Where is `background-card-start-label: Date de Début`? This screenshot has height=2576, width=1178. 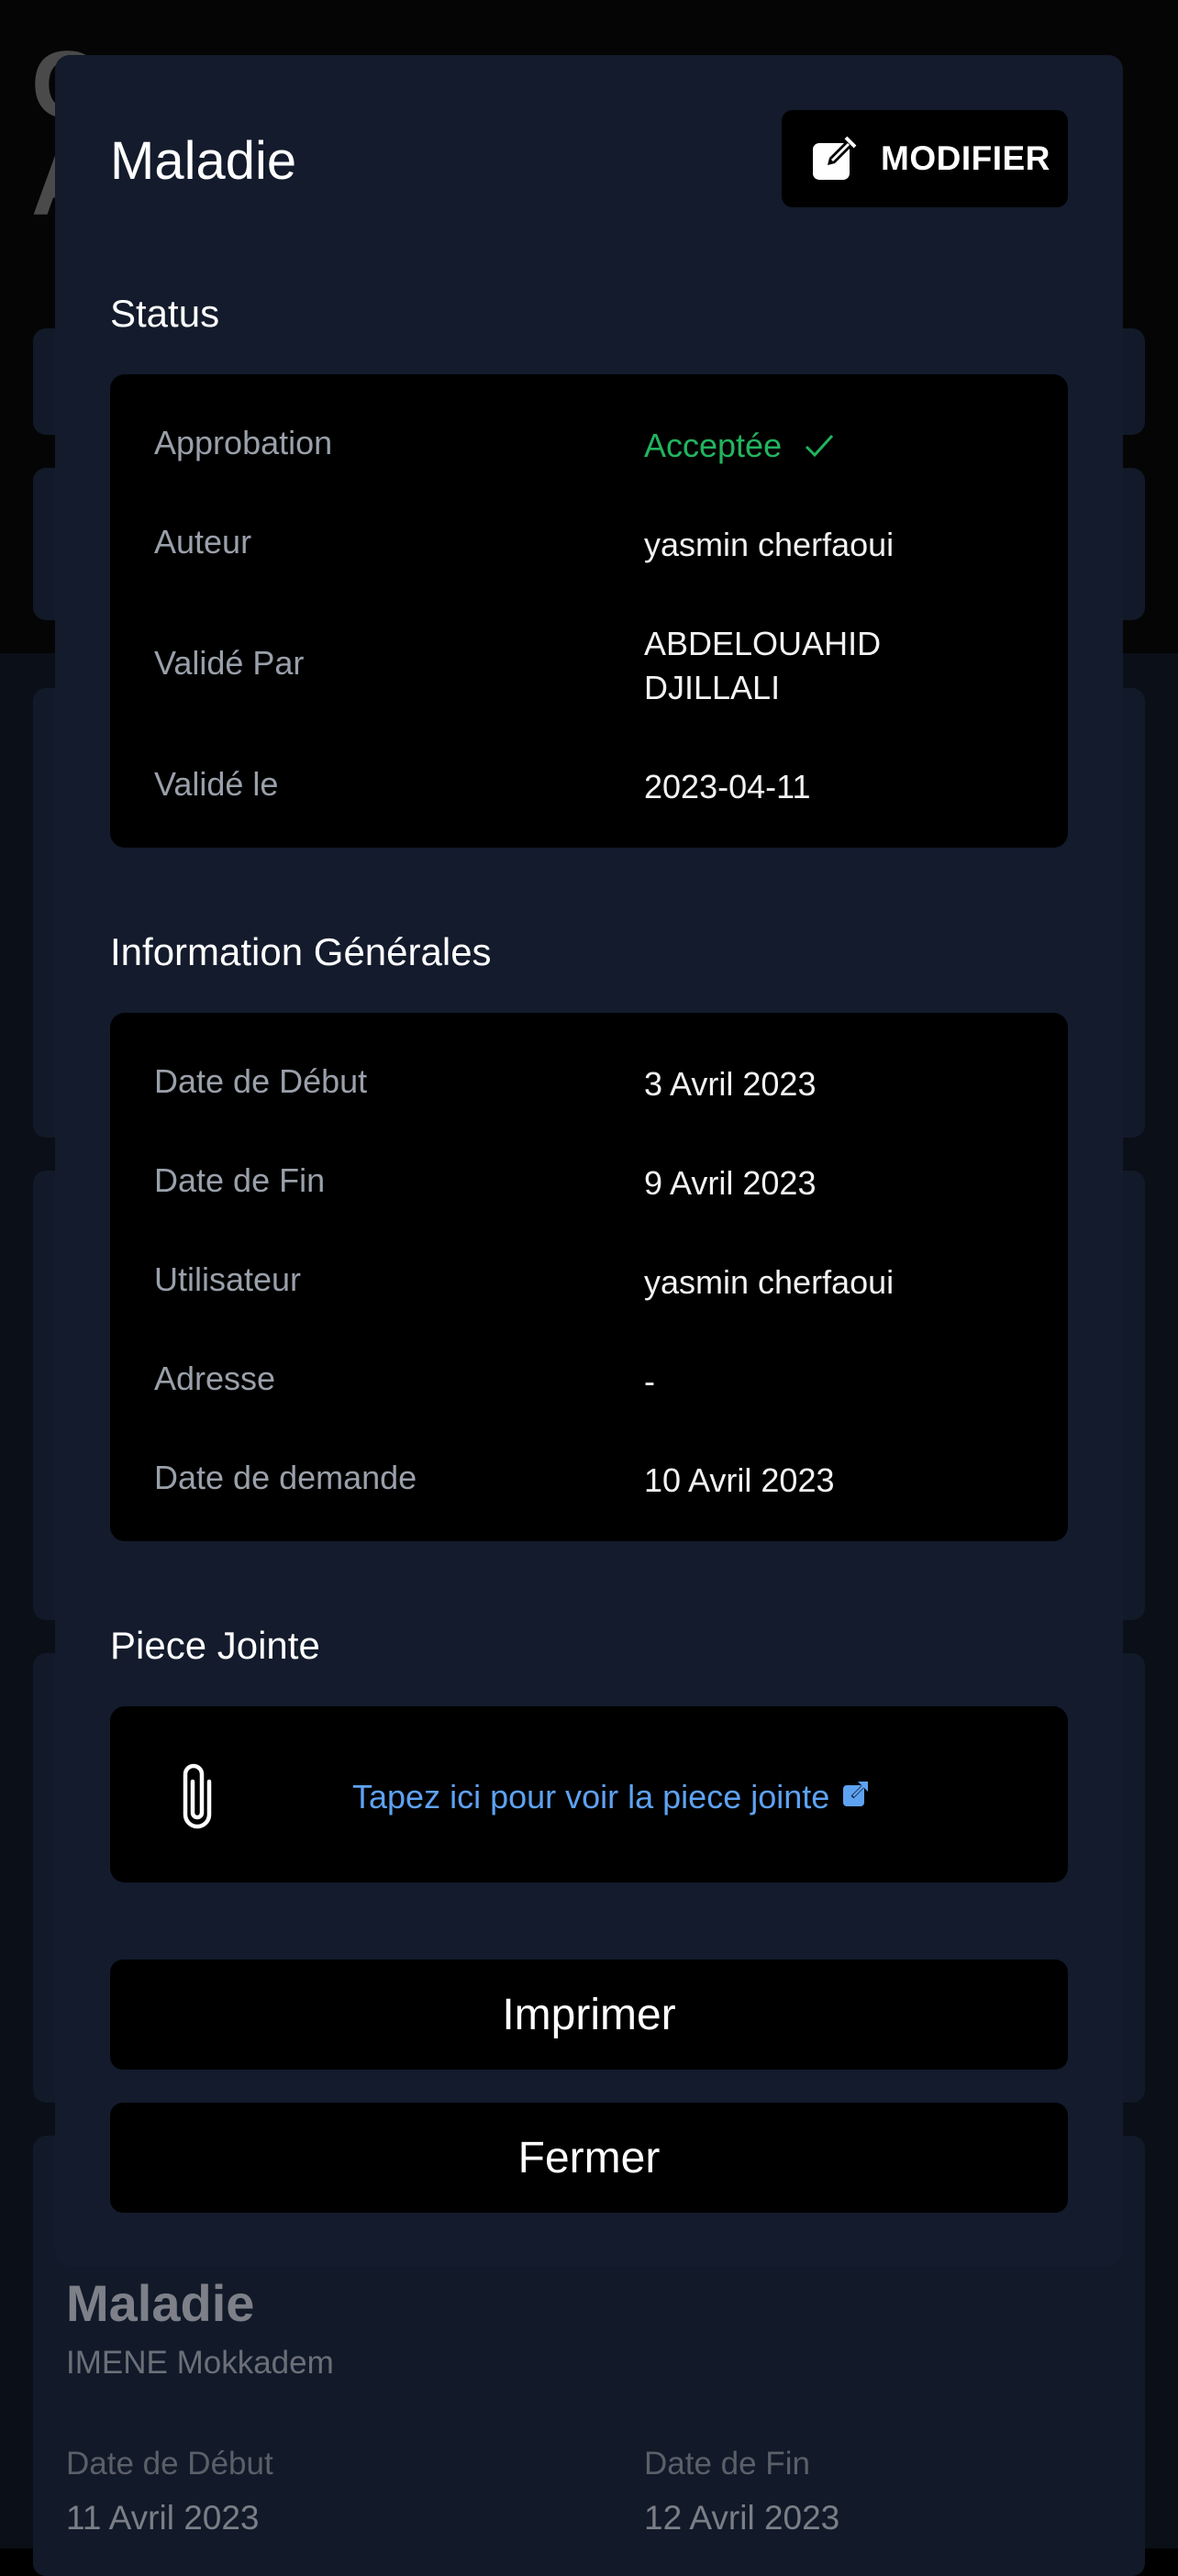
background-card-start-label: Date de Début is located at coordinates (170, 2464).